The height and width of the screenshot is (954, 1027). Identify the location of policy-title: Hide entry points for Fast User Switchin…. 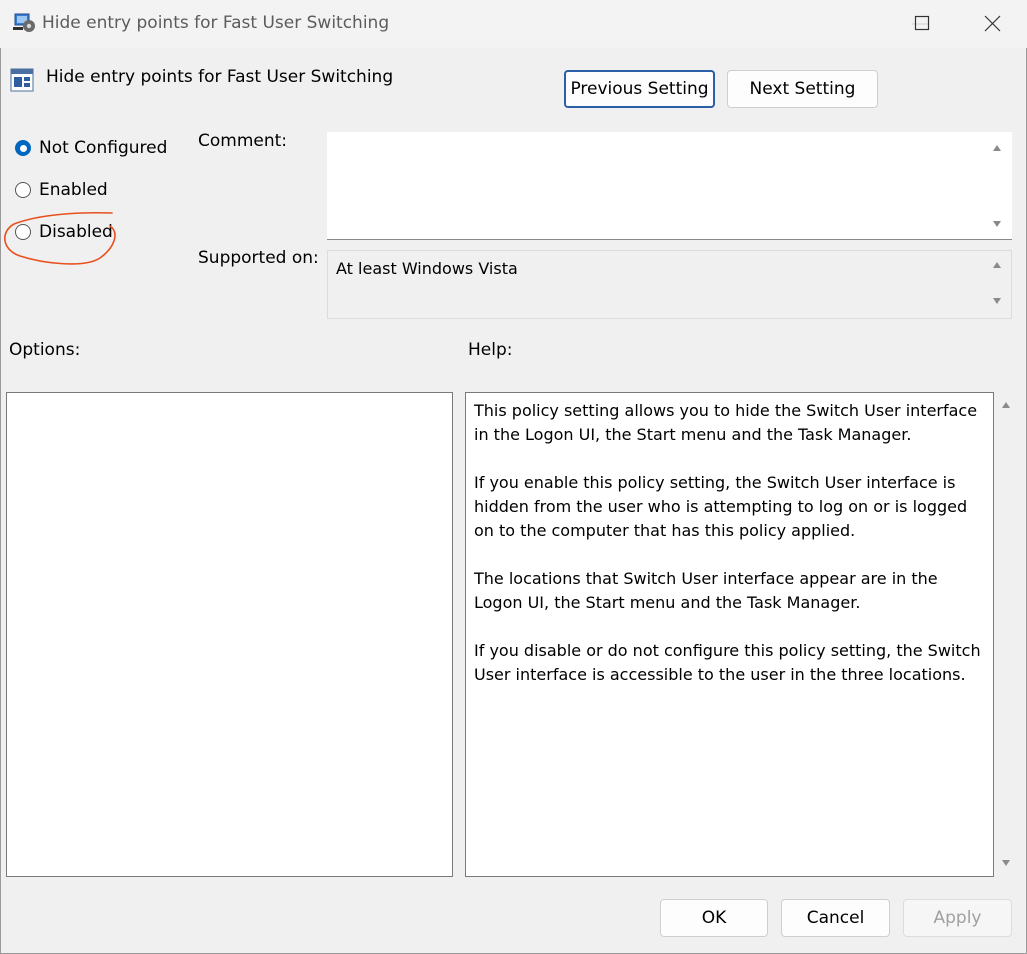
(220, 77).